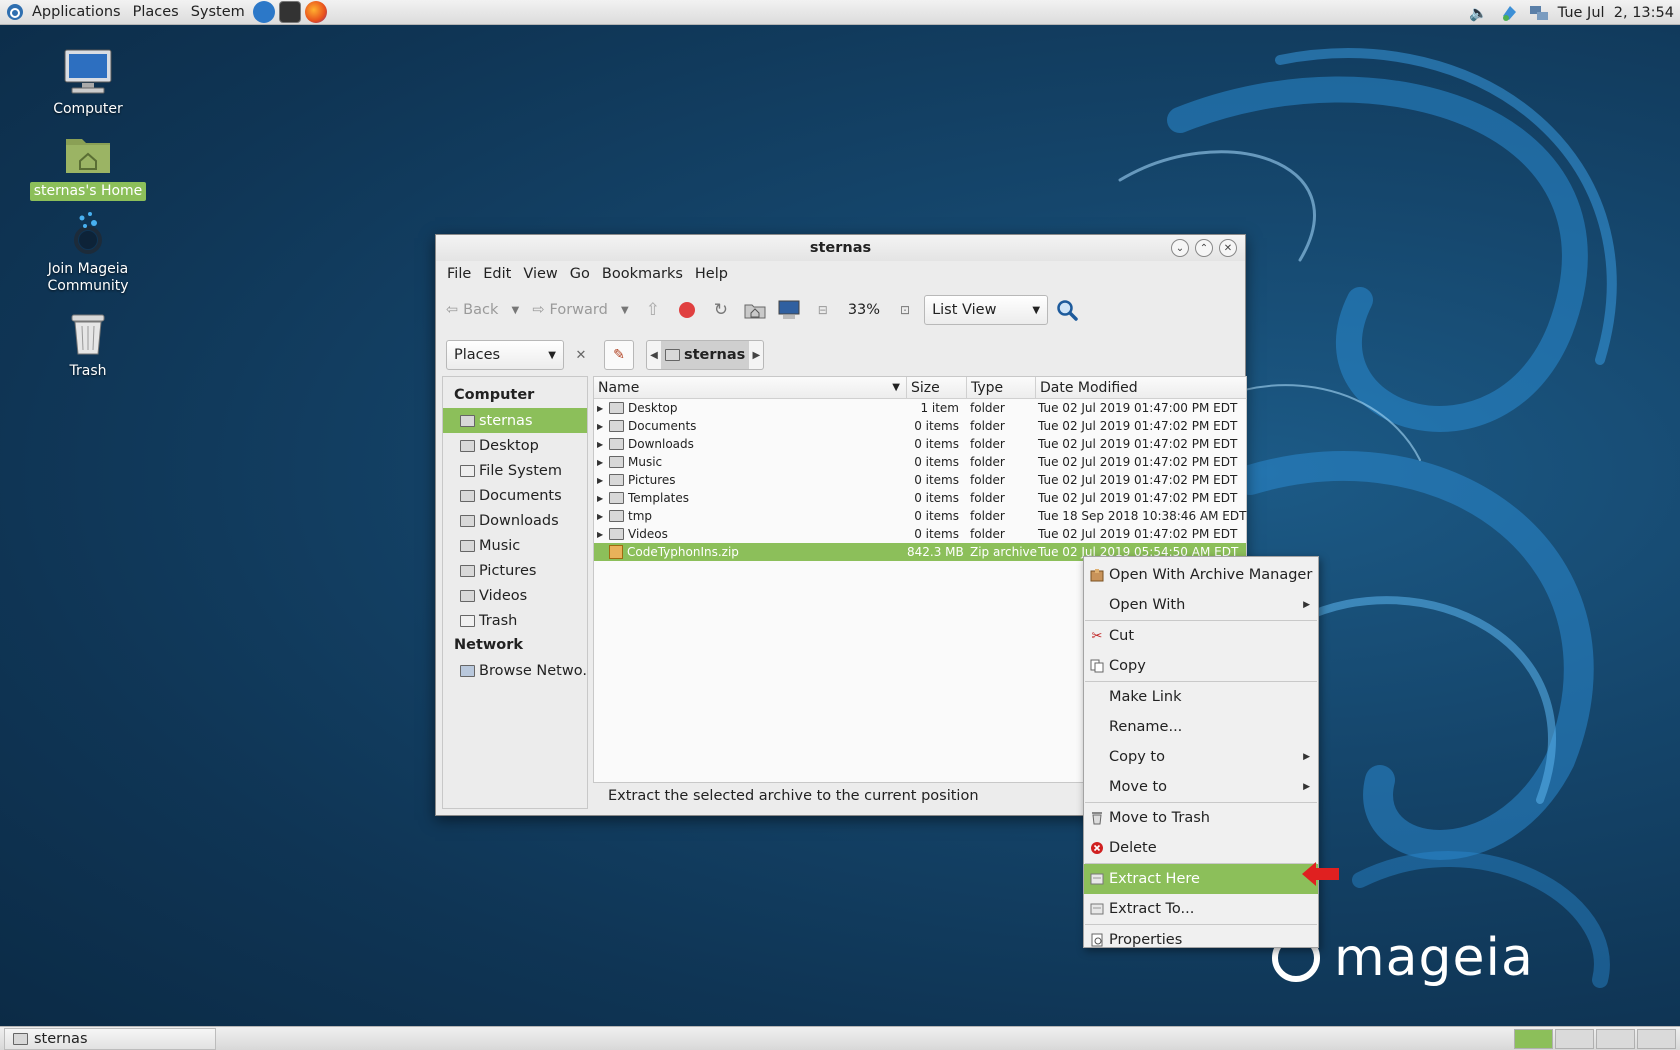  Describe the element at coordinates (515, 470) in the screenshot. I see `sidebar-item-file-system: File System` at that location.